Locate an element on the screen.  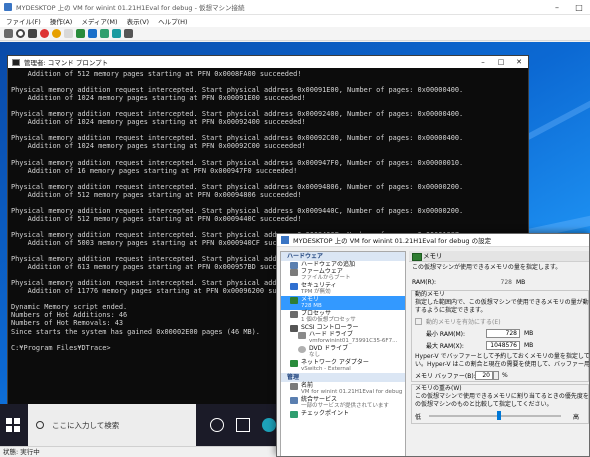
tree-item-network-adapter: ネットワーク アダプター vSwitch - External is located at coordinates (343, 366).